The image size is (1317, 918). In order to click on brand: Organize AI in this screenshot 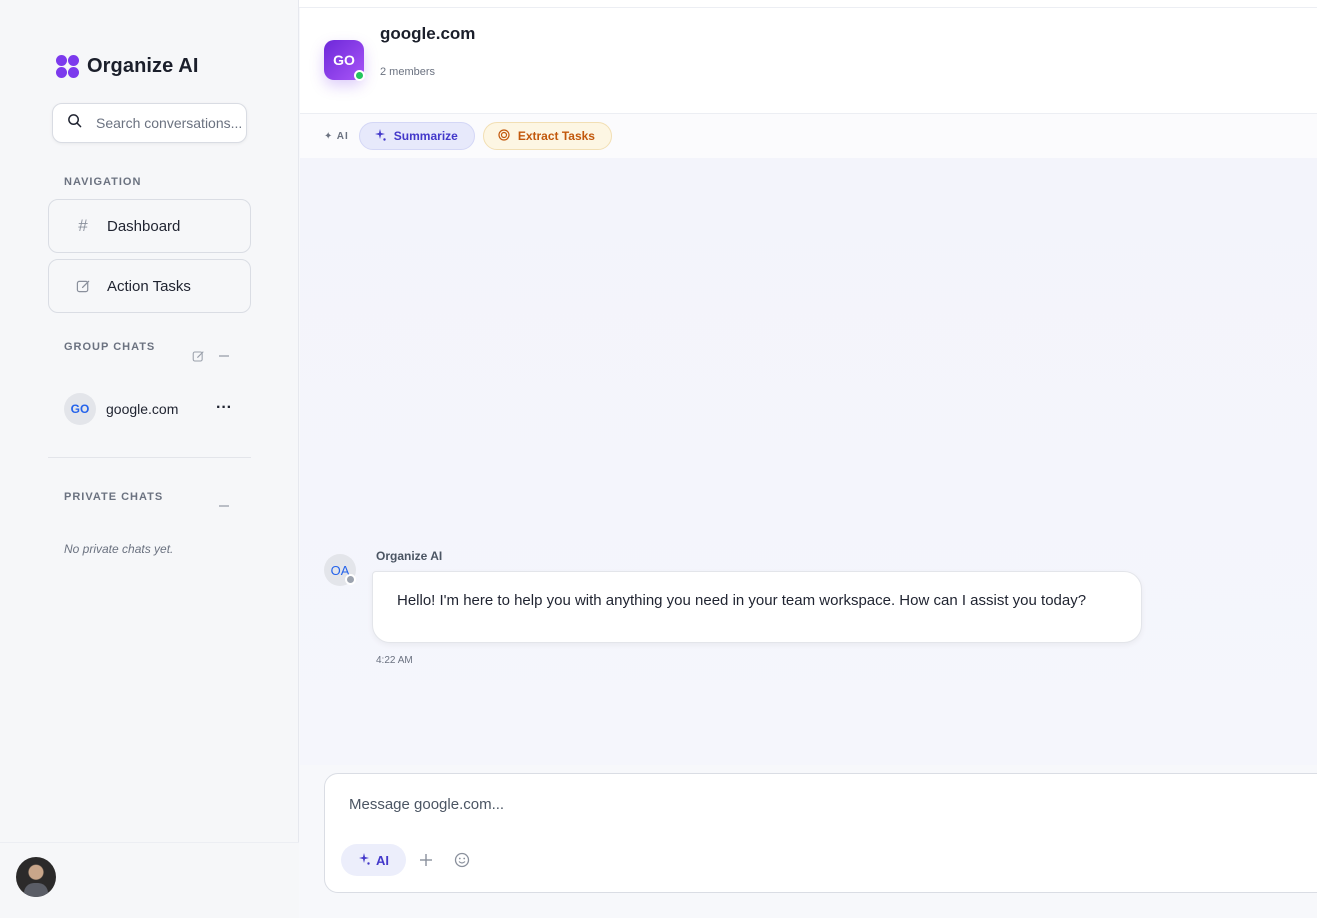, I will do `click(127, 66)`.